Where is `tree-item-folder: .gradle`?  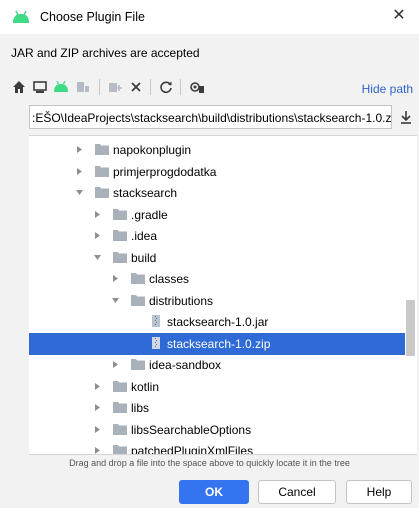 tree-item-folder: .gradle is located at coordinates (217, 215).